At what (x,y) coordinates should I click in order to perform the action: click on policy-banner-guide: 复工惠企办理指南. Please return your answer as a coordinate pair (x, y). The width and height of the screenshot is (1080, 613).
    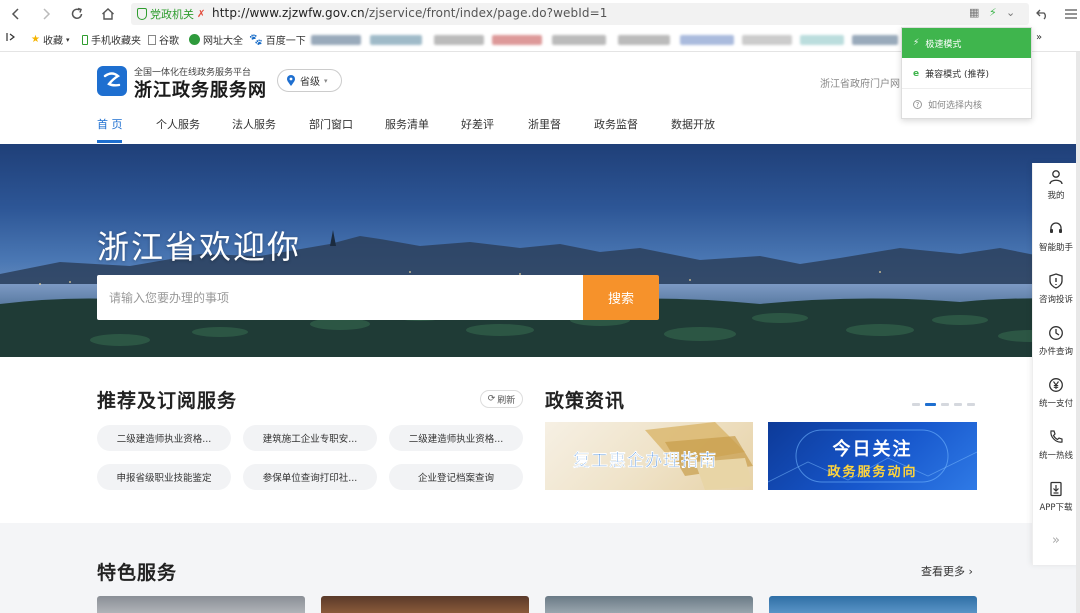
    Looking at the image, I should click on (649, 456).